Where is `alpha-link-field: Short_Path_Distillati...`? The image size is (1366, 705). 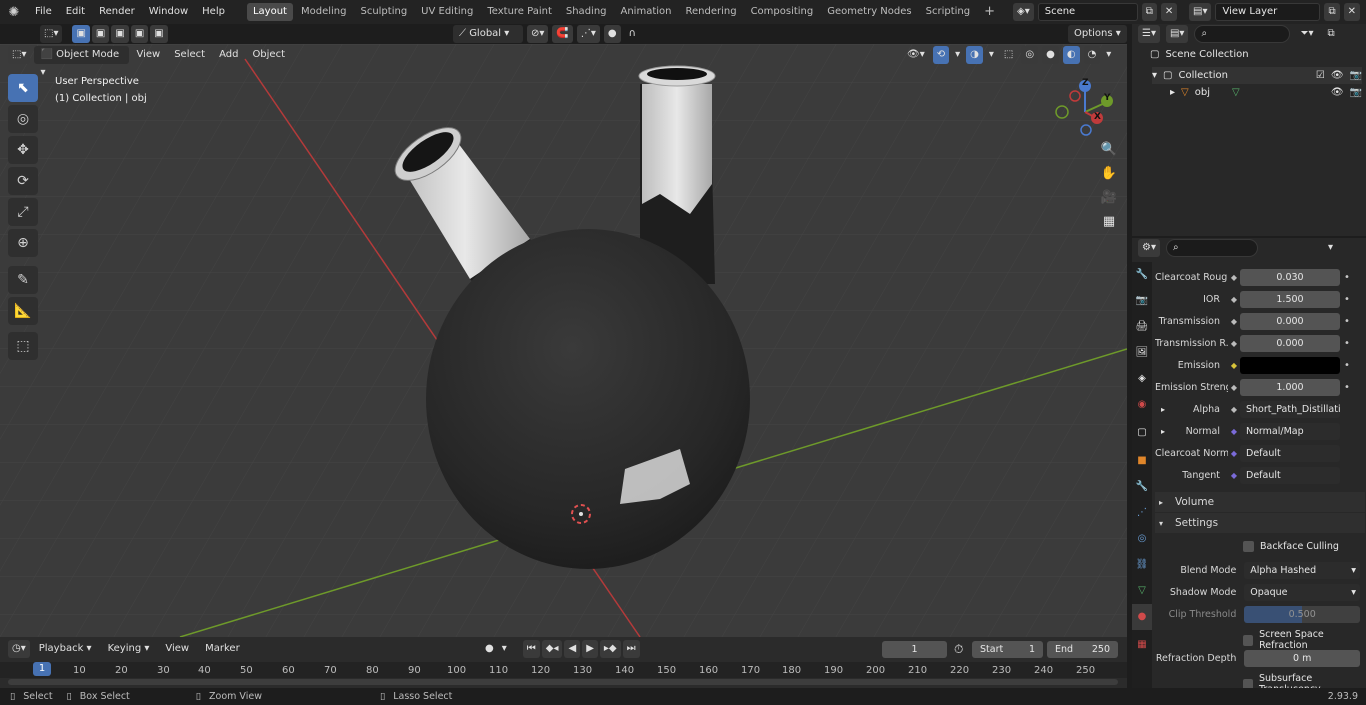 alpha-link-field: Short_Path_Distillati... is located at coordinates (1290, 409).